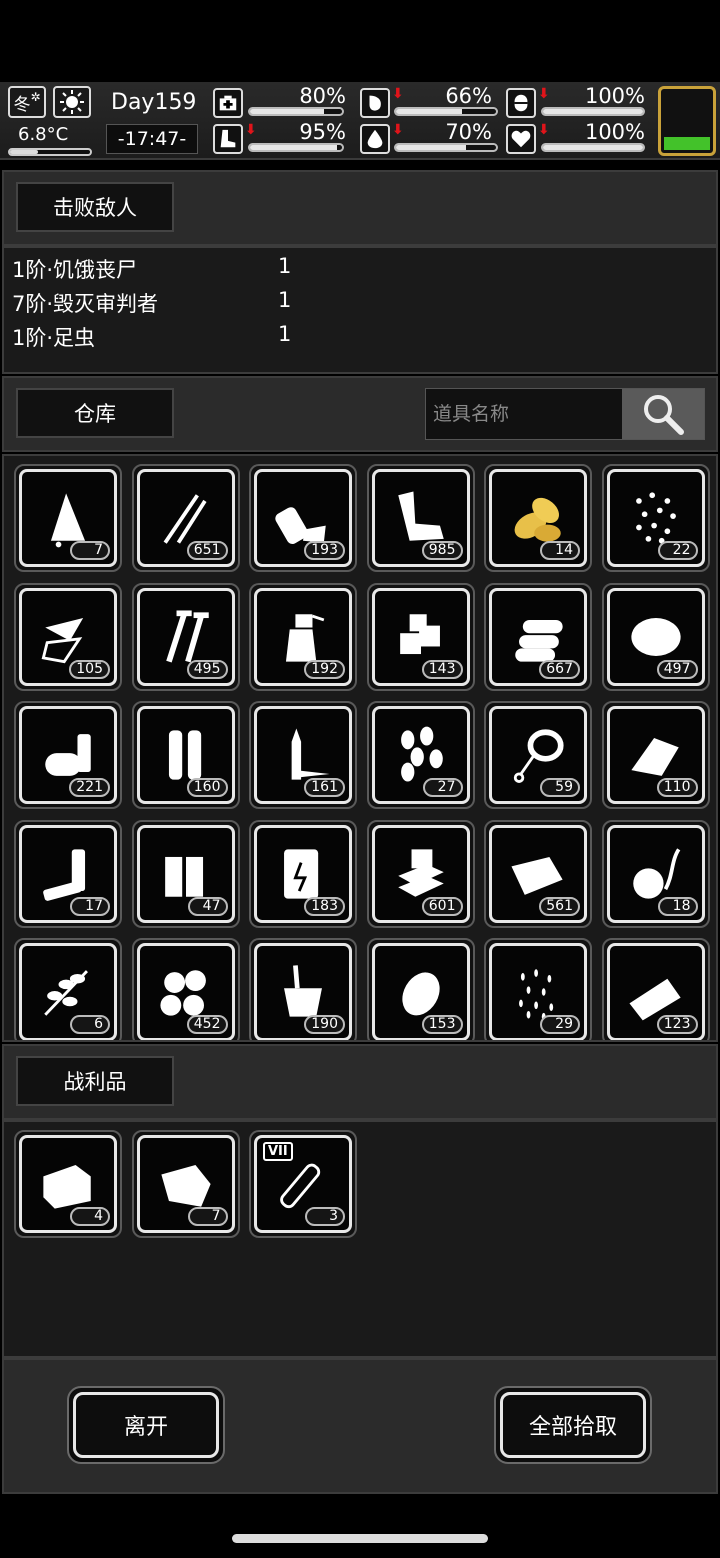  I want to click on item-slot: 221, so click(68, 755).